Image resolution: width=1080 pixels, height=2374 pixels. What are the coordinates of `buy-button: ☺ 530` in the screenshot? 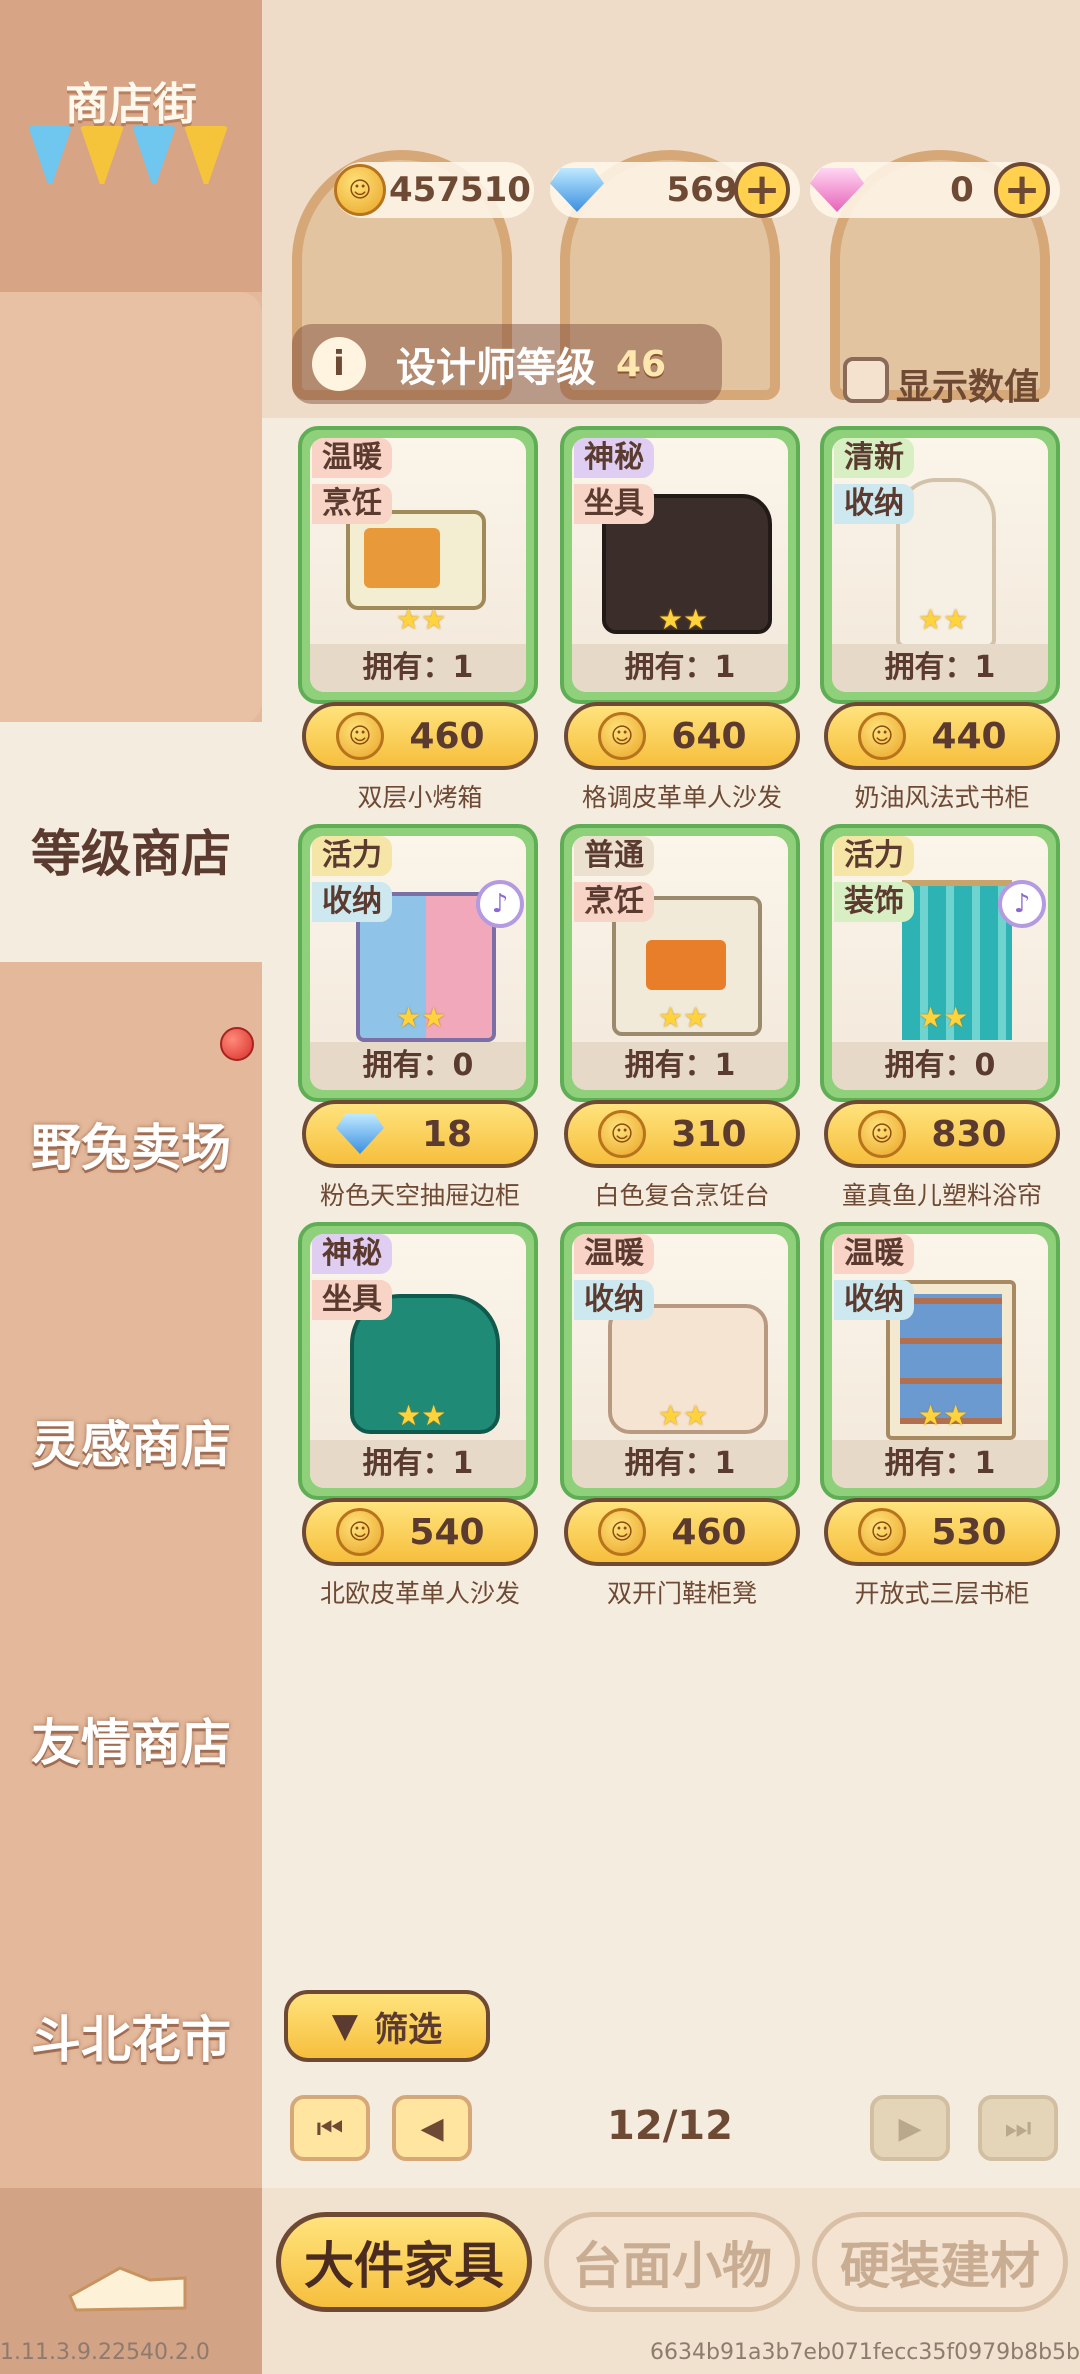 It's located at (942, 1532).